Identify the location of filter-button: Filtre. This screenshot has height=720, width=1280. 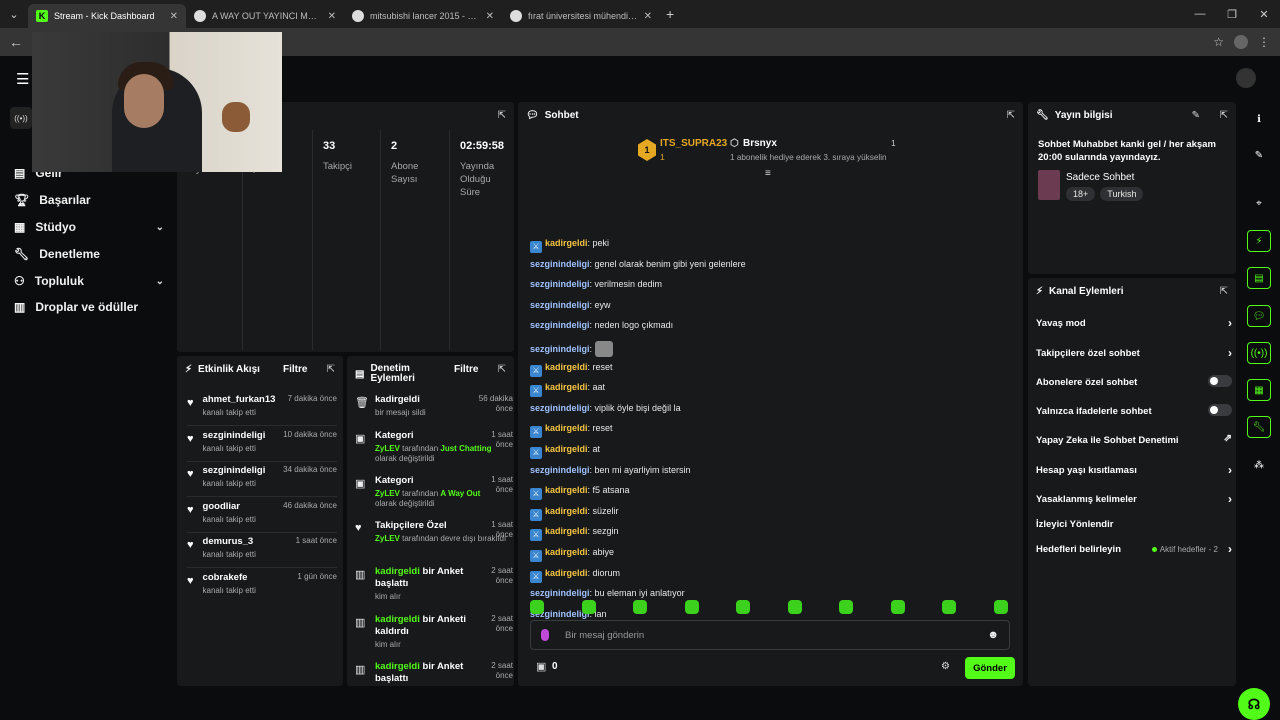
(295, 369).